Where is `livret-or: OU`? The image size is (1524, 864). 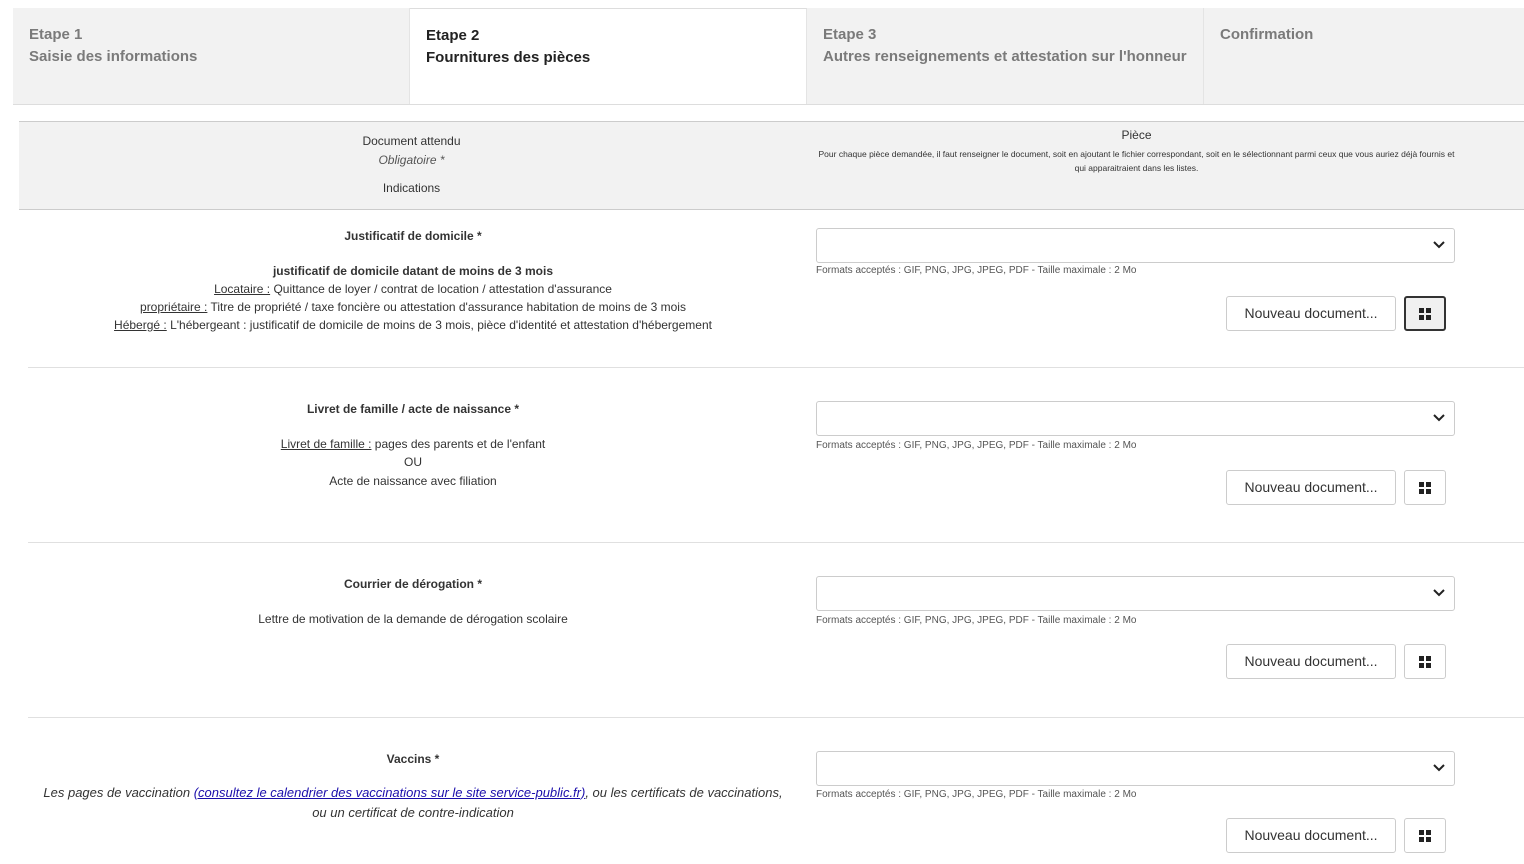
livret-or: OU is located at coordinates (413, 462).